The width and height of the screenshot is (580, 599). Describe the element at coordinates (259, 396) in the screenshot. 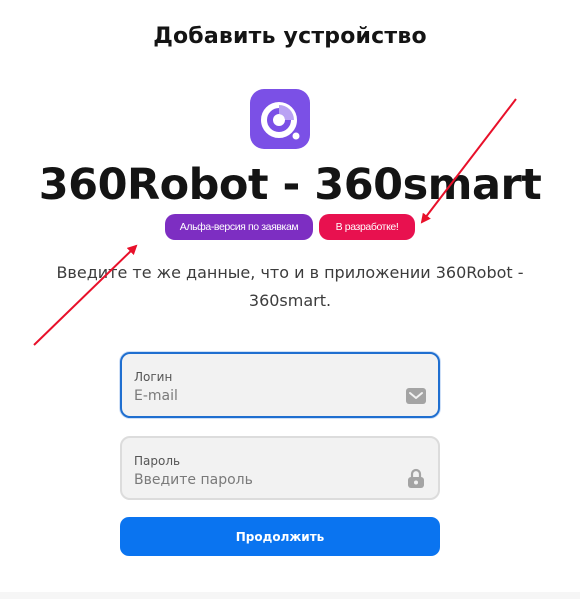

I see `email-input` at that location.